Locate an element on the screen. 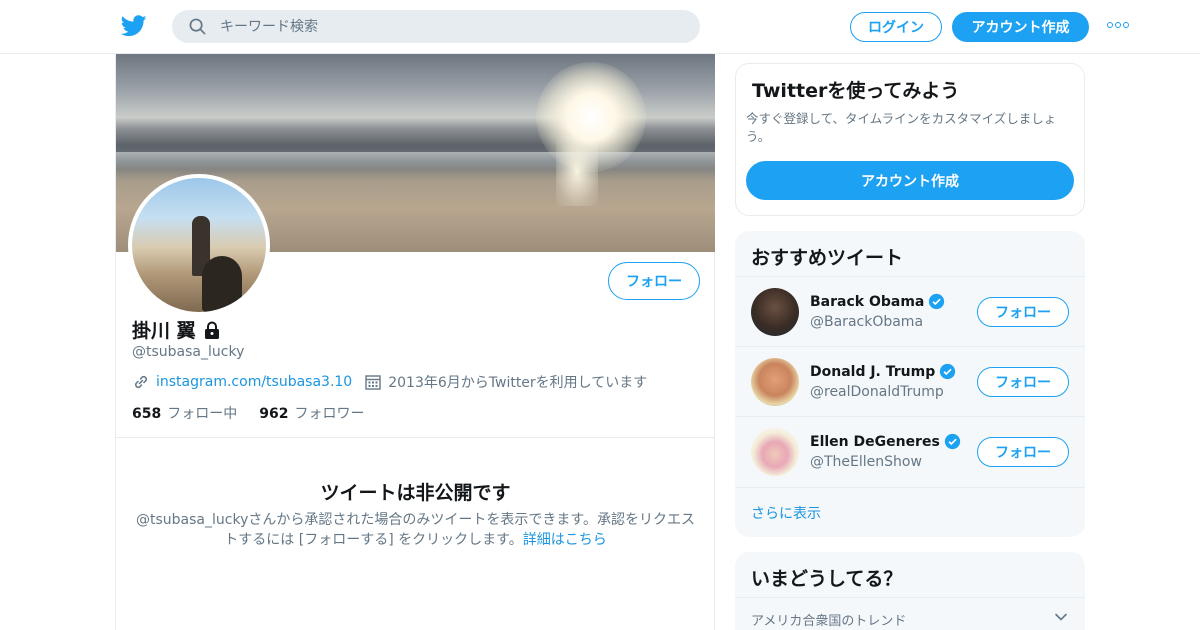 This screenshot has width=1200, height=630. learn-more-link: 詳細はこちら is located at coordinates (565, 540).